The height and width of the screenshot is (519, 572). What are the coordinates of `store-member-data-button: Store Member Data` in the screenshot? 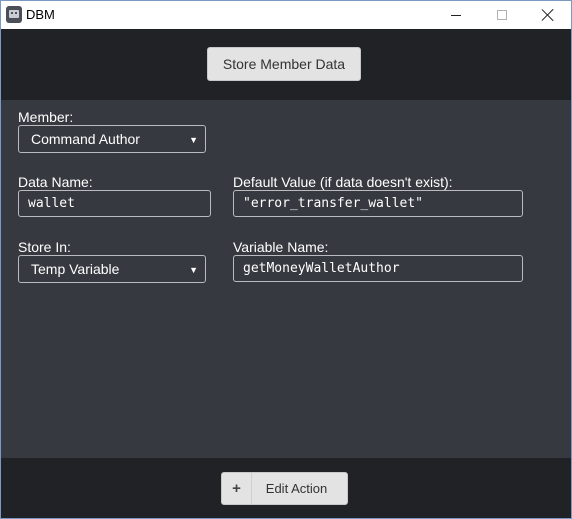 It's located at (284, 64).